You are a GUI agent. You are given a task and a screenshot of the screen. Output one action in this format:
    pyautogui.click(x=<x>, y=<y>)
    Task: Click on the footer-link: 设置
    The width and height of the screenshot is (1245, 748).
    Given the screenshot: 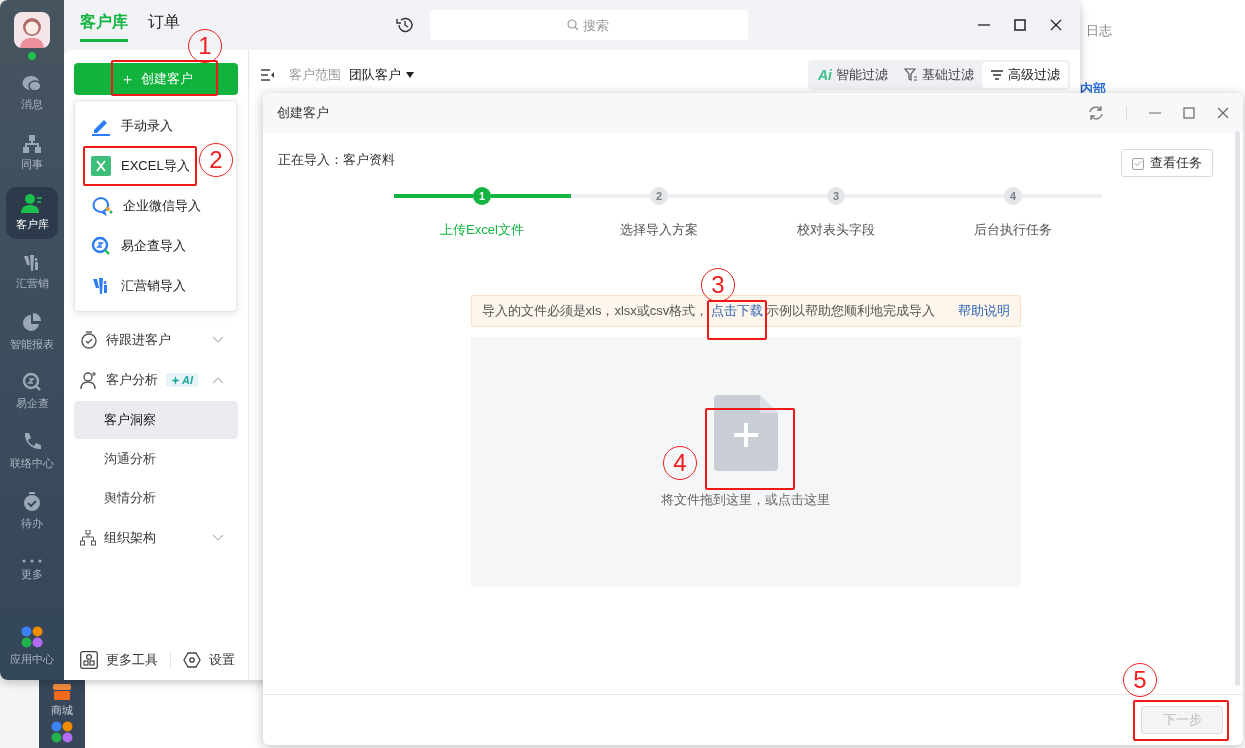 What is the action you would take?
    pyautogui.click(x=209, y=660)
    